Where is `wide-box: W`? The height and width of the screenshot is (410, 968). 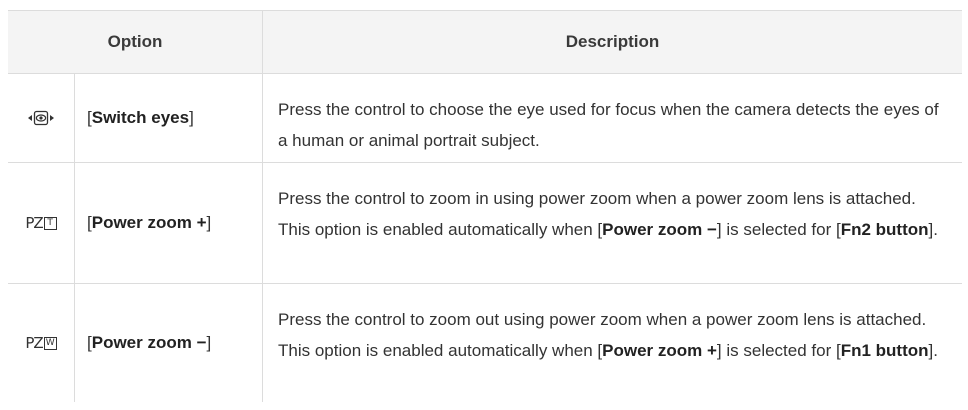
wide-box: W is located at coordinates (50, 343).